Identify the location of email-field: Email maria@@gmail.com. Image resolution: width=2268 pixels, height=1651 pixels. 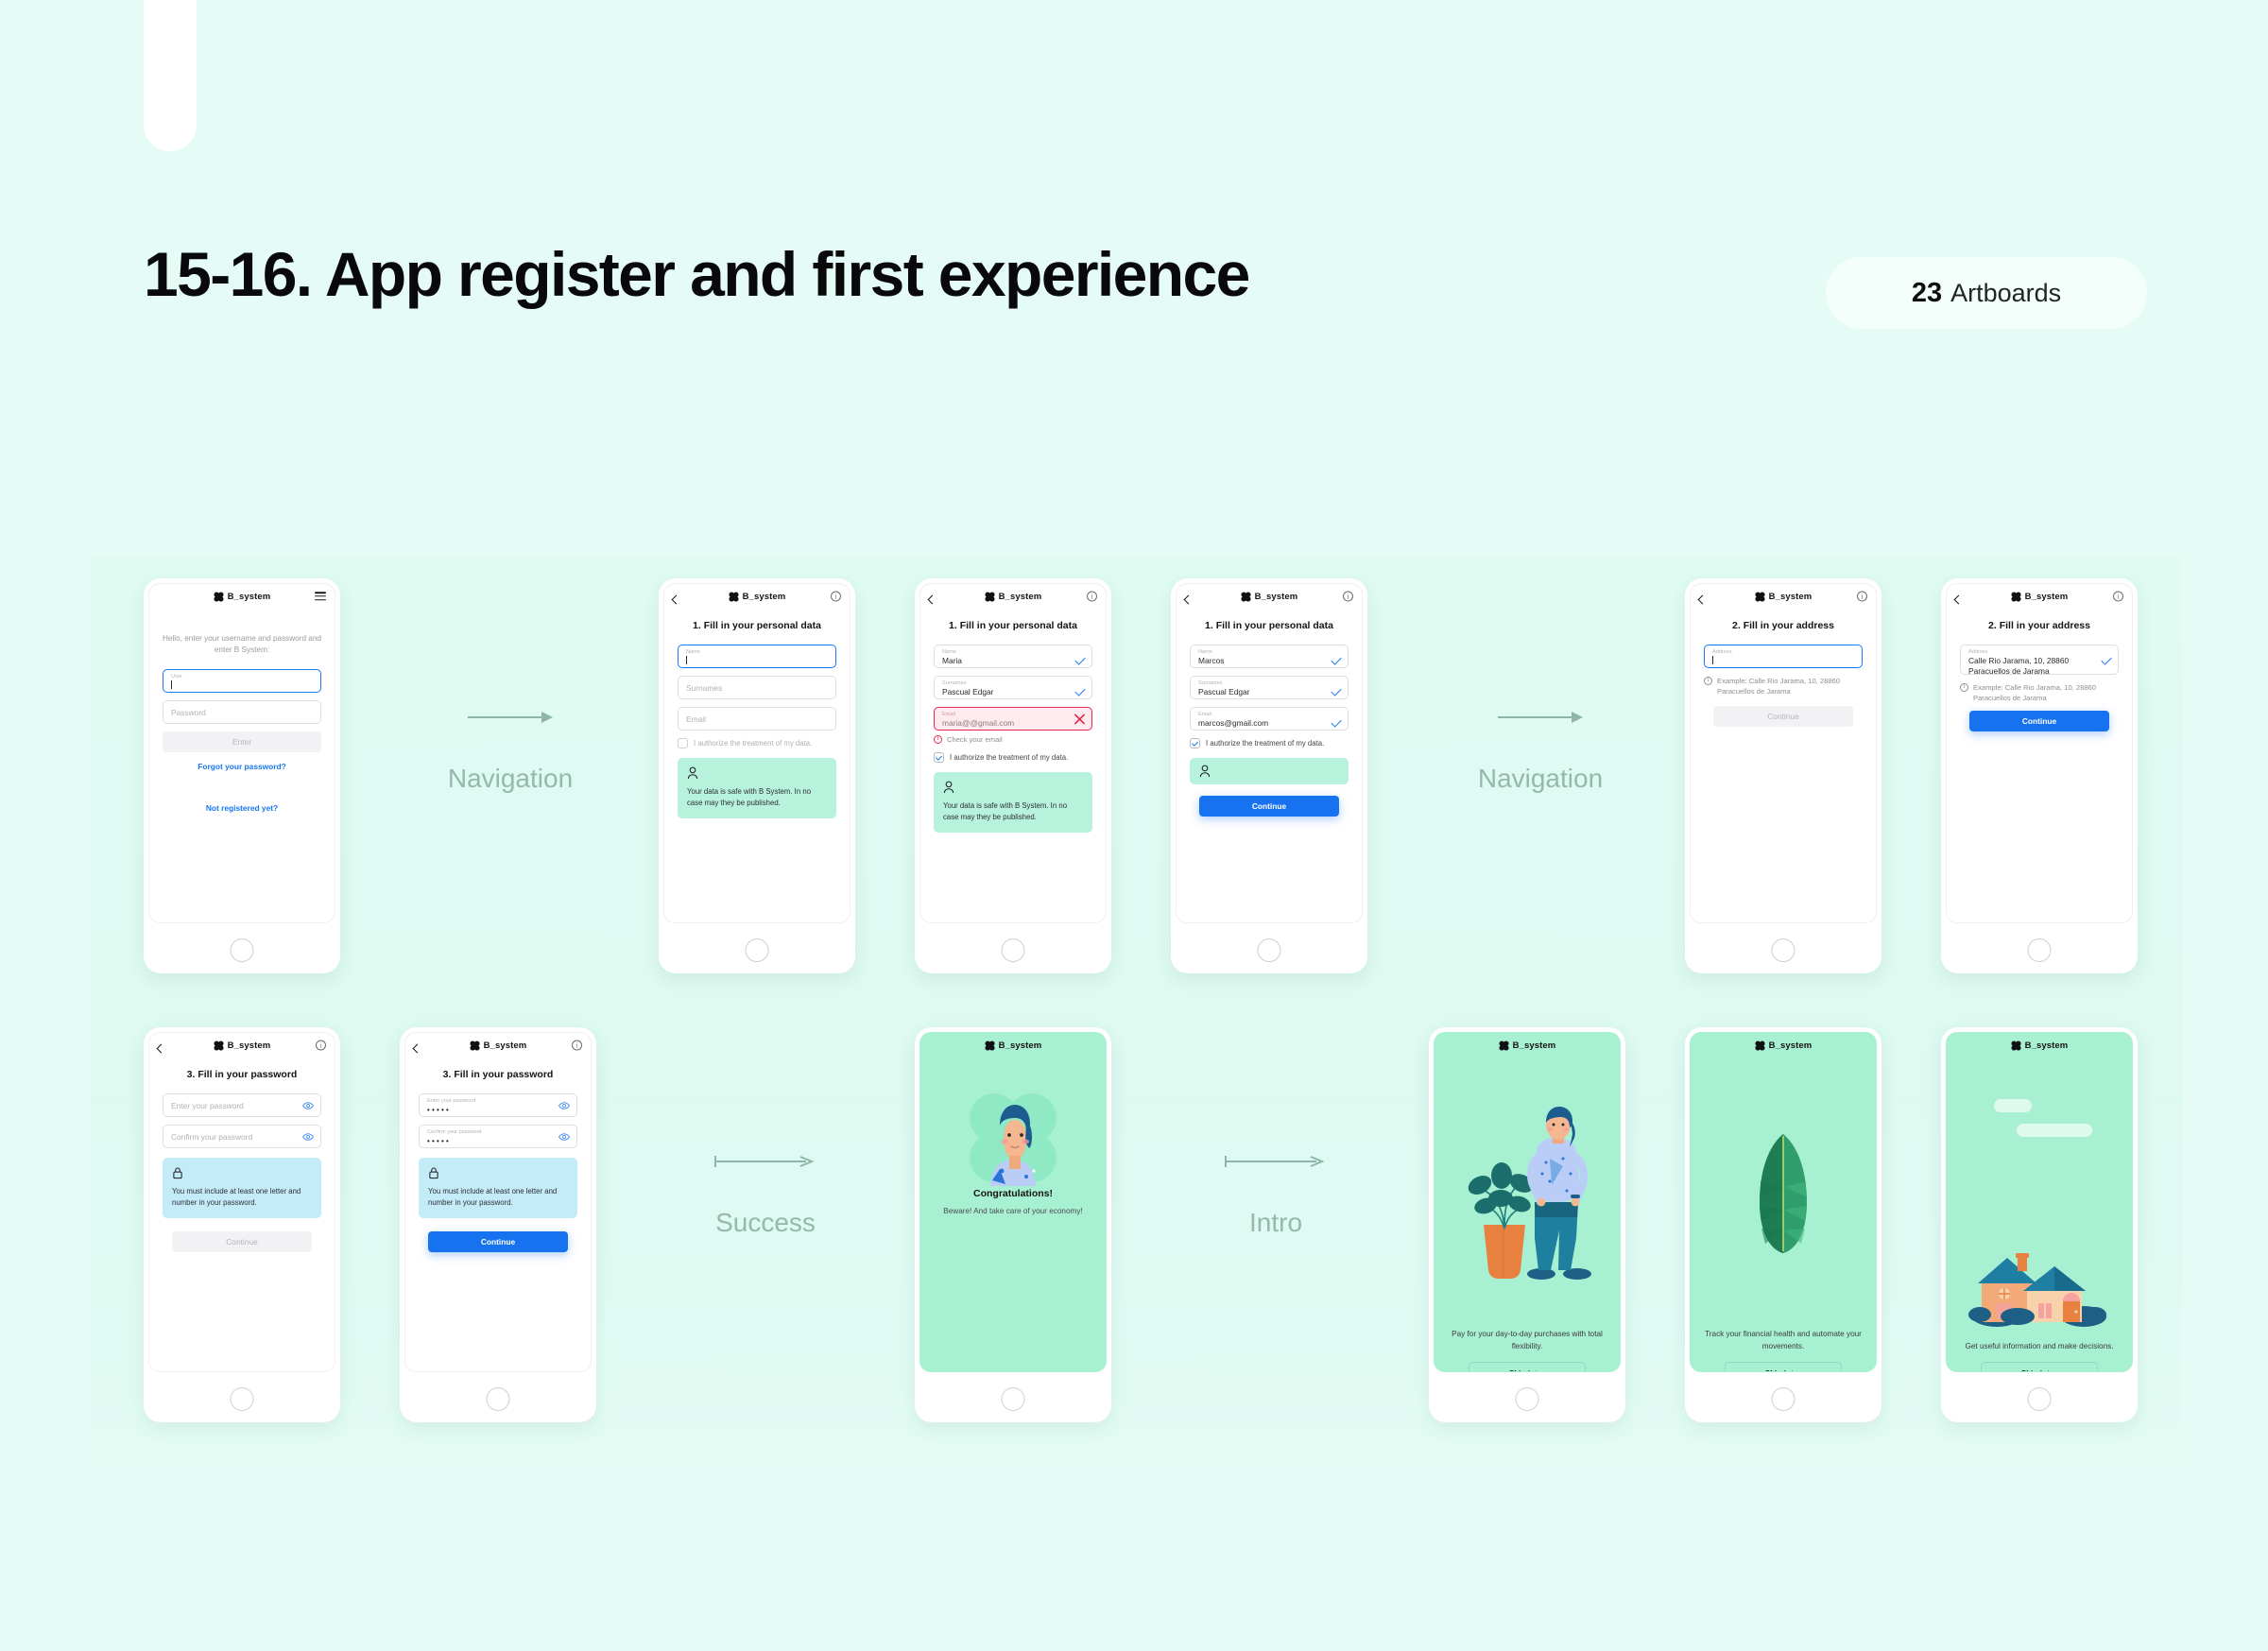
(1013, 719).